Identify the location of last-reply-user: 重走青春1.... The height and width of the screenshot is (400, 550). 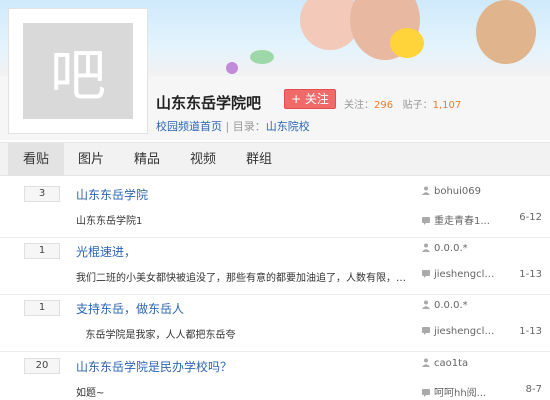
(462, 221).